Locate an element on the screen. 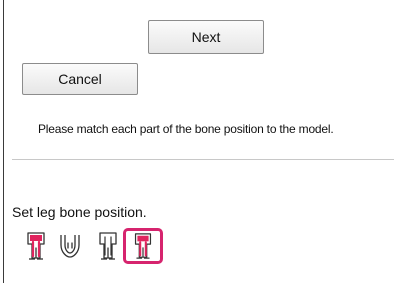 The width and height of the screenshot is (398, 283). window-left-border is located at coordinates (3, 141).